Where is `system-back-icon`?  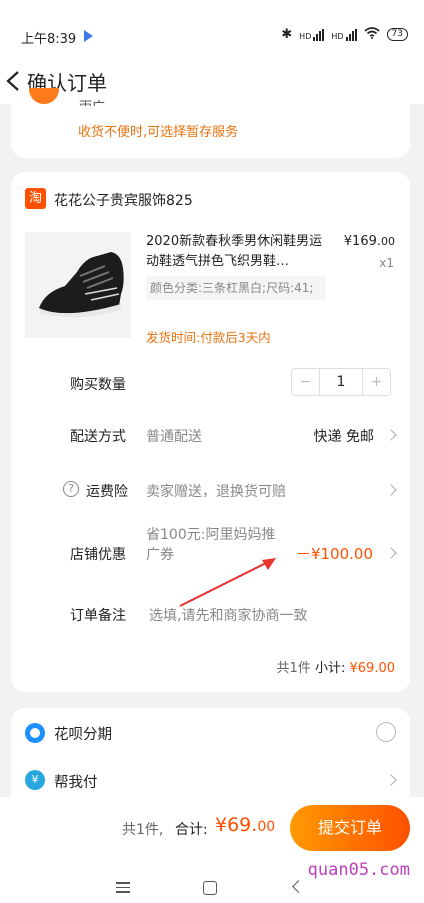
system-back-icon is located at coordinates (298, 886).